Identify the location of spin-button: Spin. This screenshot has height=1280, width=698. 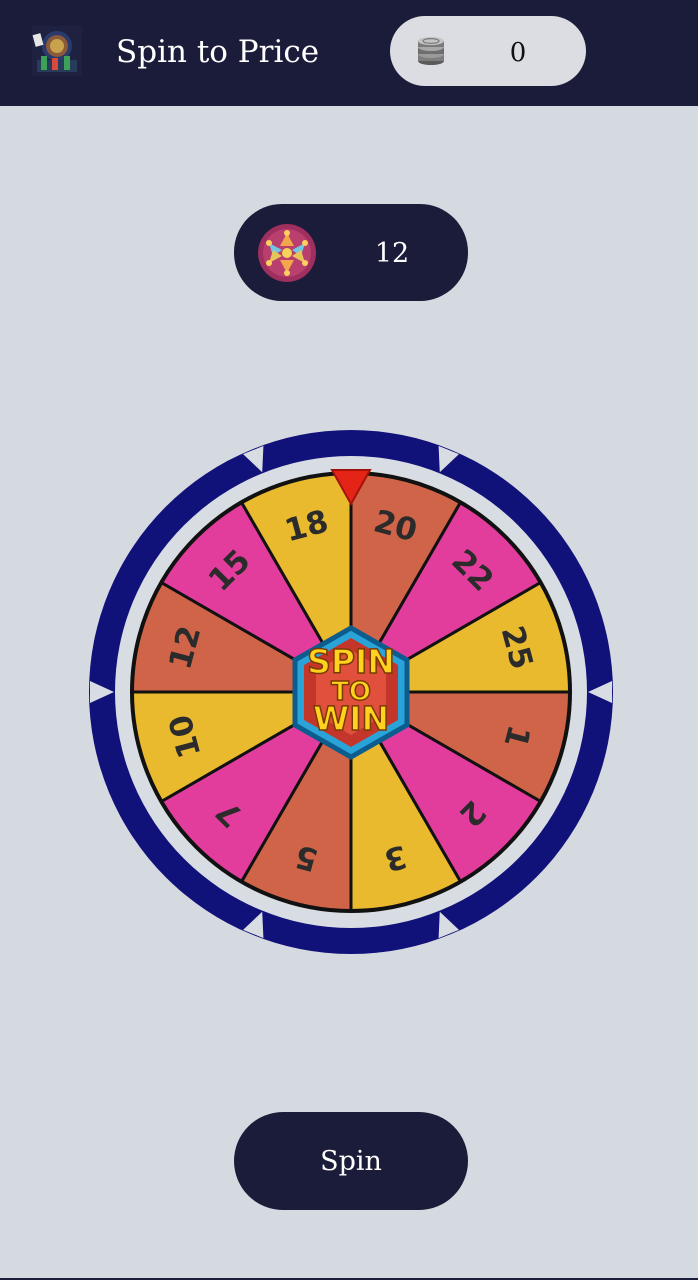
(351, 1161).